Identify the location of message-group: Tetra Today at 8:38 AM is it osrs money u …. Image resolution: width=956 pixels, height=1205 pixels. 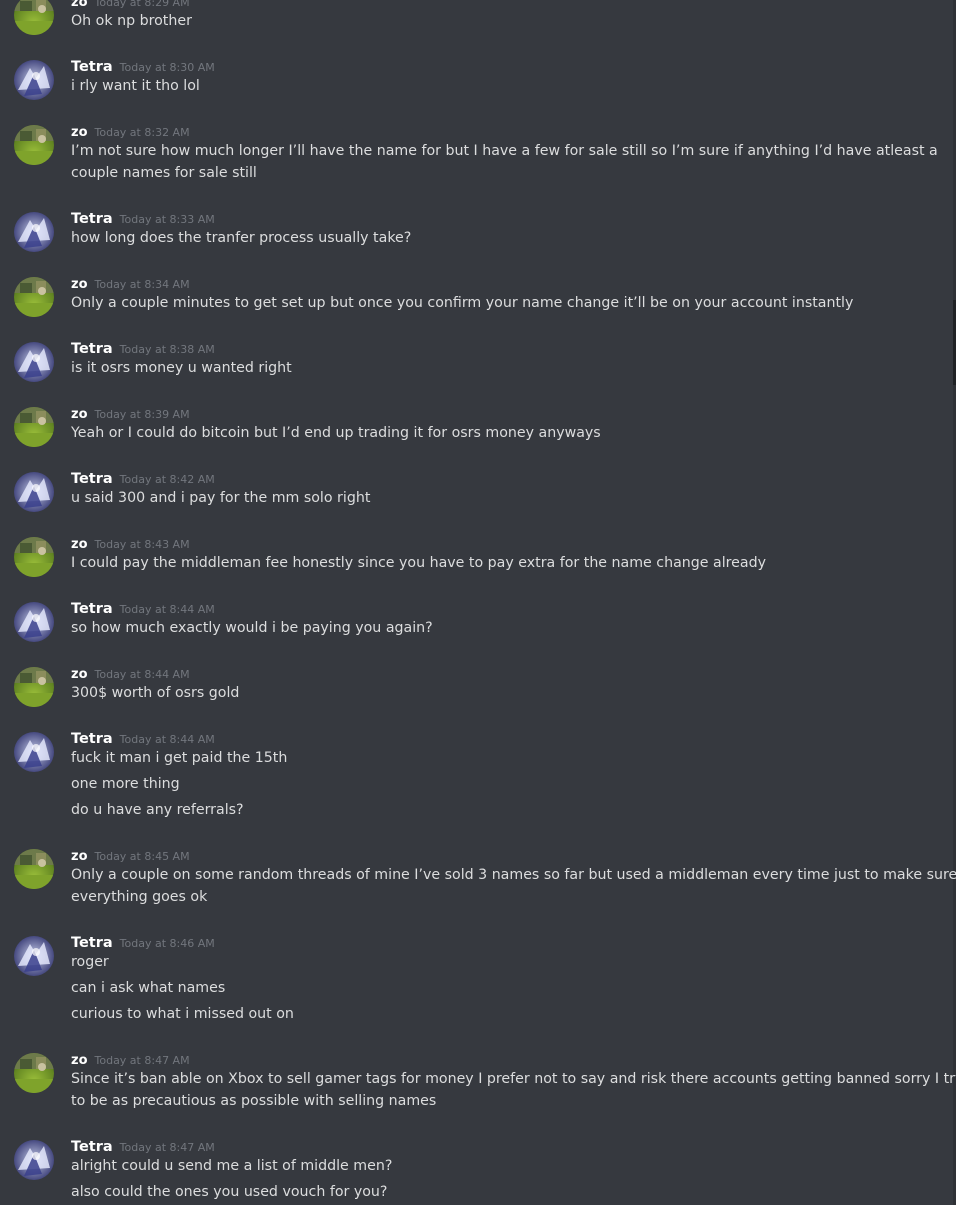
(470, 362).